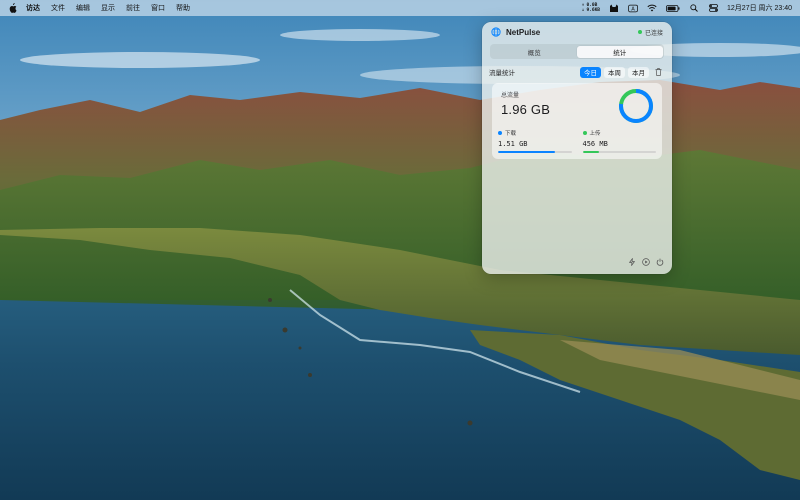 The image size is (800, 500). I want to click on battery-icon, so click(673, 8).